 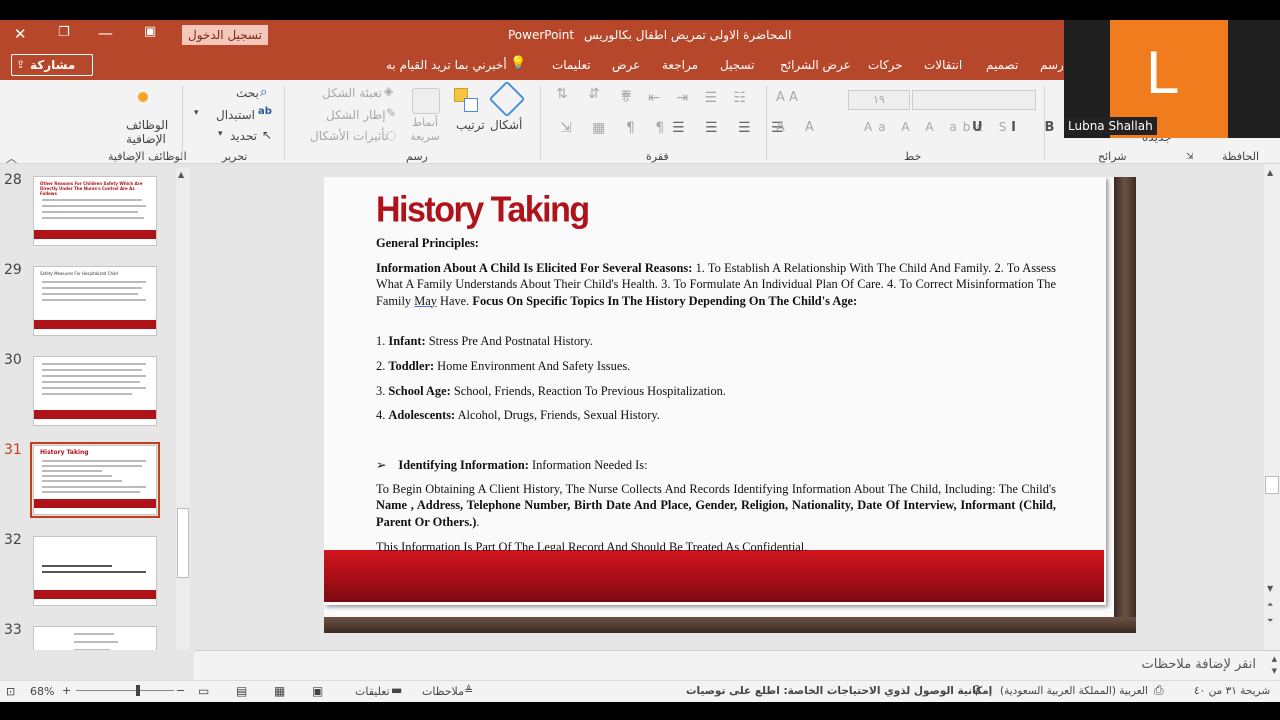 I want to click on tab-slideshow: عرض الشرائح, so click(x=815, y=65).